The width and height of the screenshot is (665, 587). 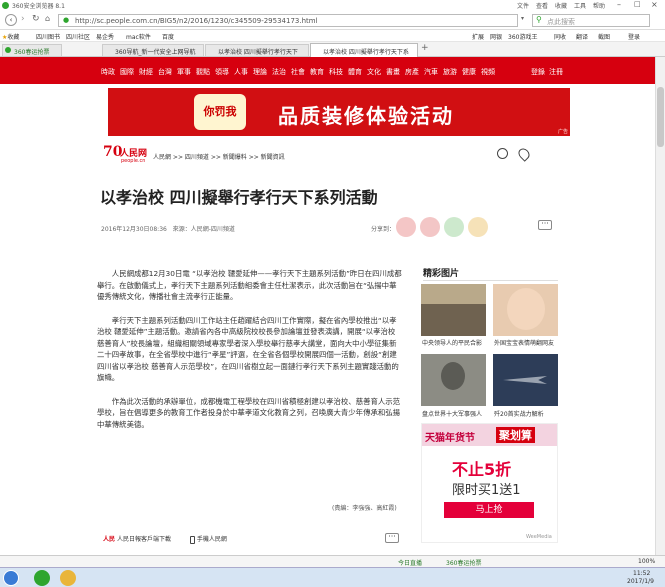 I want to click on menu-file: 文件, so click(x=523, y=5).